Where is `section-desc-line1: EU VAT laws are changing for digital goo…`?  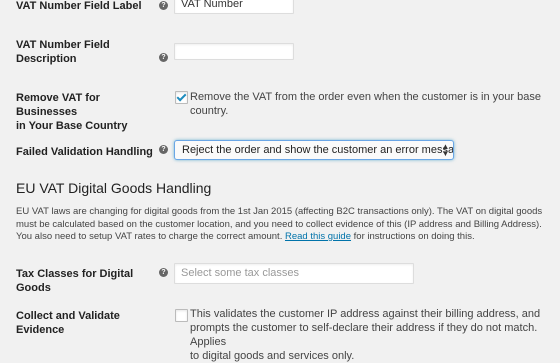 section-desc-line1: EU VAT laws are changing for digital goo… is located at coordinates (279, 211).